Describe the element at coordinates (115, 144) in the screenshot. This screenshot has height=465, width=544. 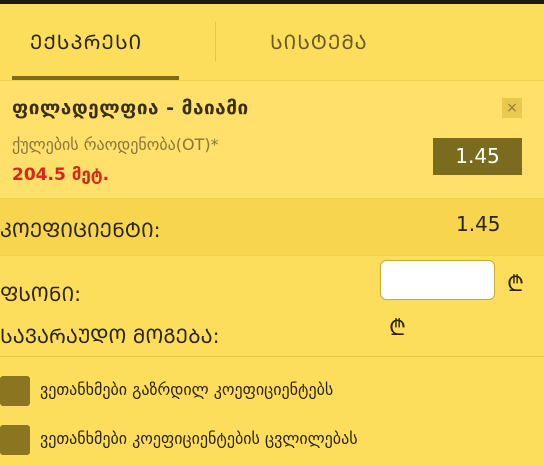
I see `market-name: ქულების რაოდენობა(OT)*` at that location.